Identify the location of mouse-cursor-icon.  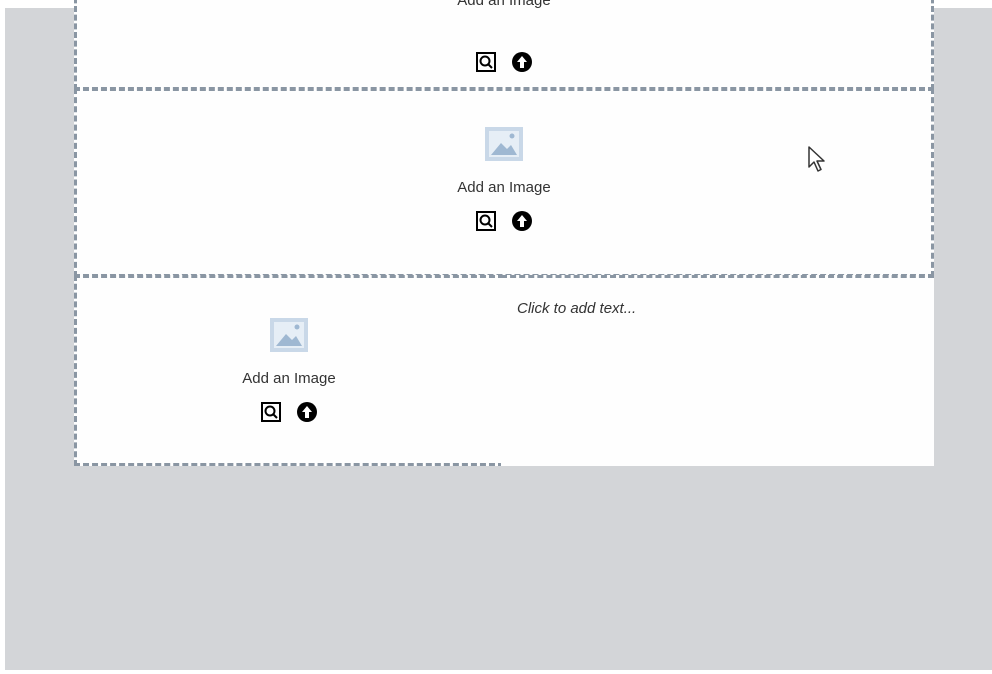
(816, 159).